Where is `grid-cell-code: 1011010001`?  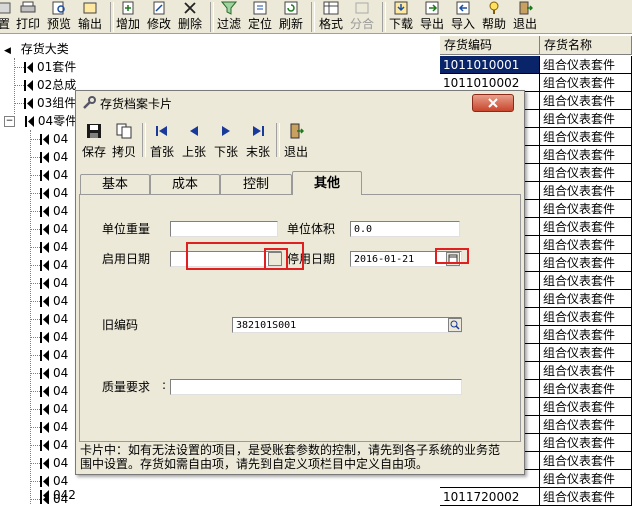
grid-cell-code: 1011010001 is located at coordinates (490, 65).